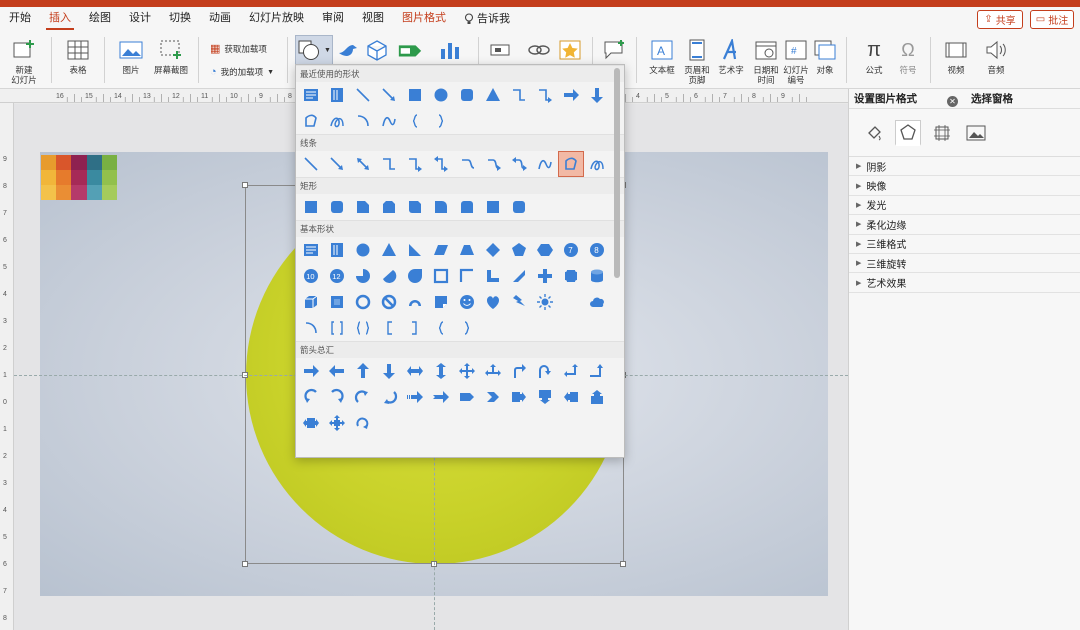 This screenshot has width=1080, height=630. I want to click on audio-button: 音频, so click(996, 56).